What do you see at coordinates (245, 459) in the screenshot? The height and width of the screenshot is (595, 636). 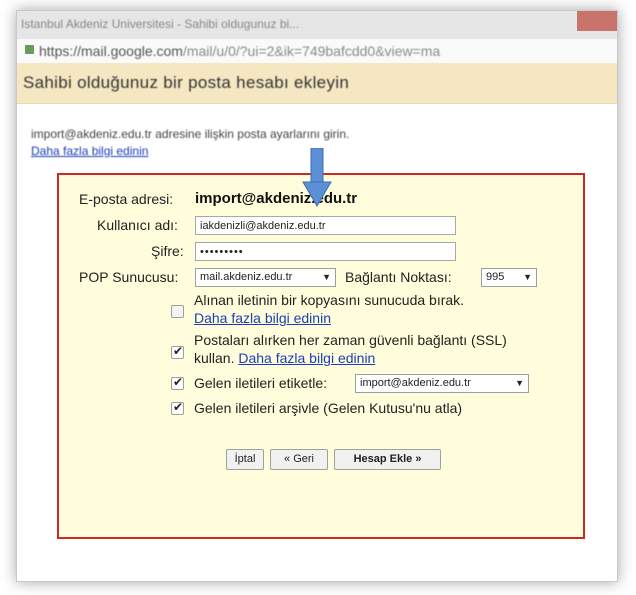 I see `cancel-button: İptal` at bounding box center [245, 459].